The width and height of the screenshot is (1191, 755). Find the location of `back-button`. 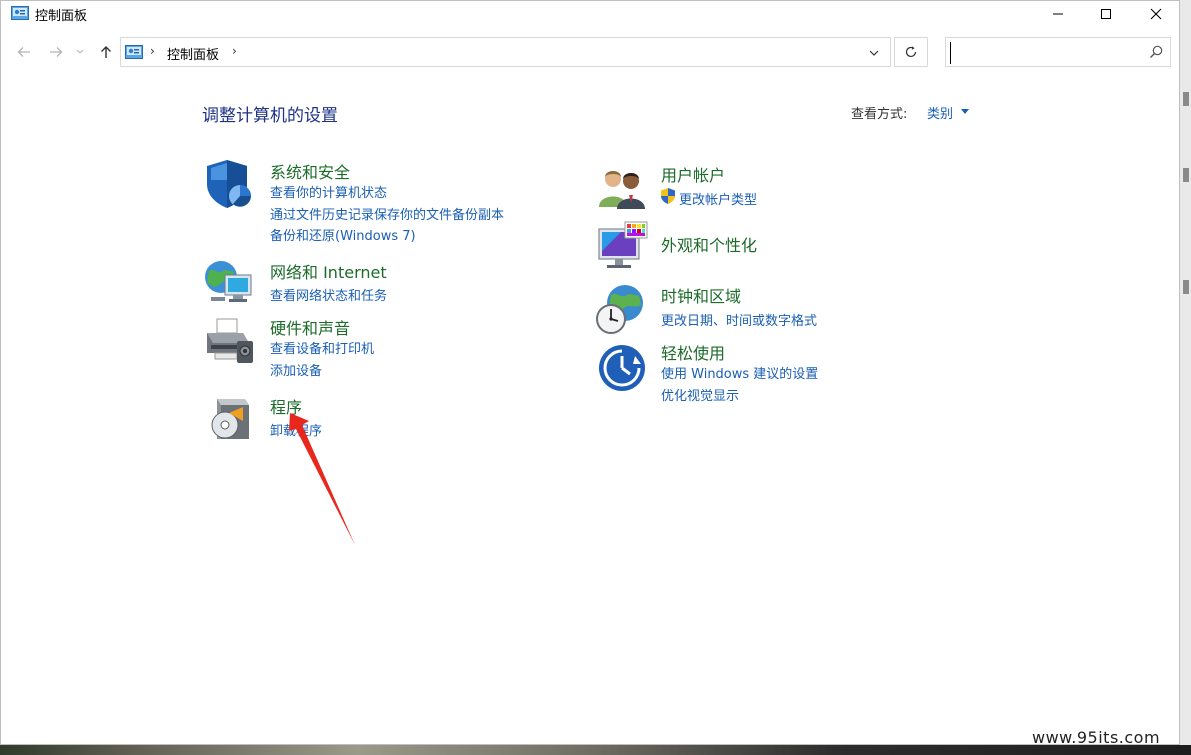

back-button is located at coordinates (24, 52).